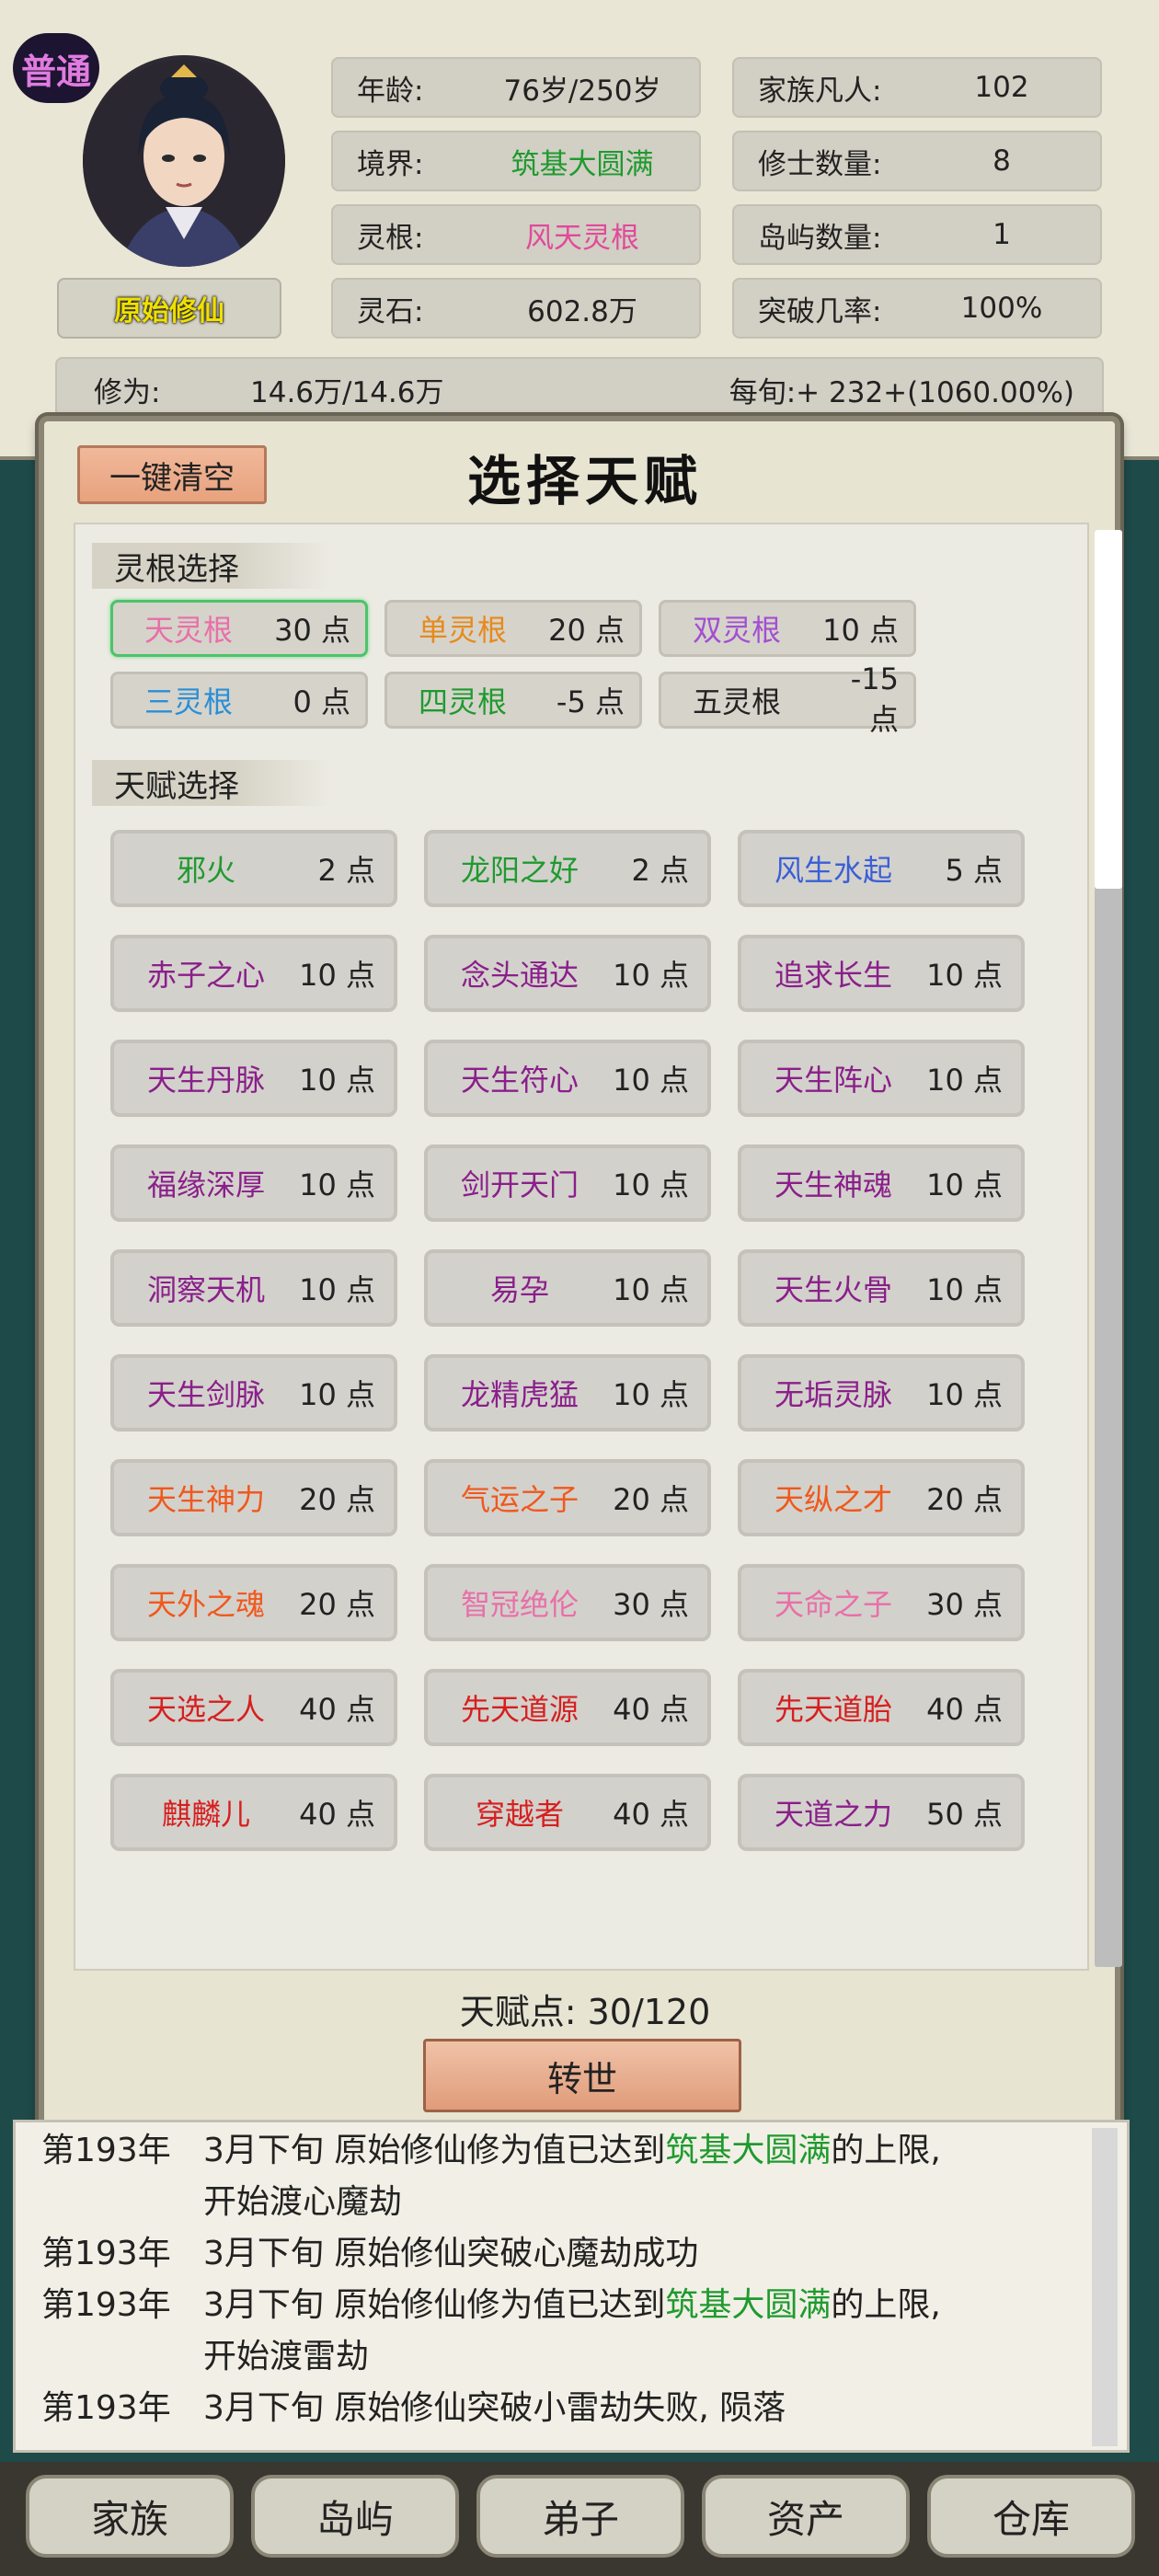 This screenshot has width=1159, height=2576. What do you see at coordinates (205, 1289) in the screenshot?
I see `talent-name: 洞察天机` at bounding box center [205, 1289].